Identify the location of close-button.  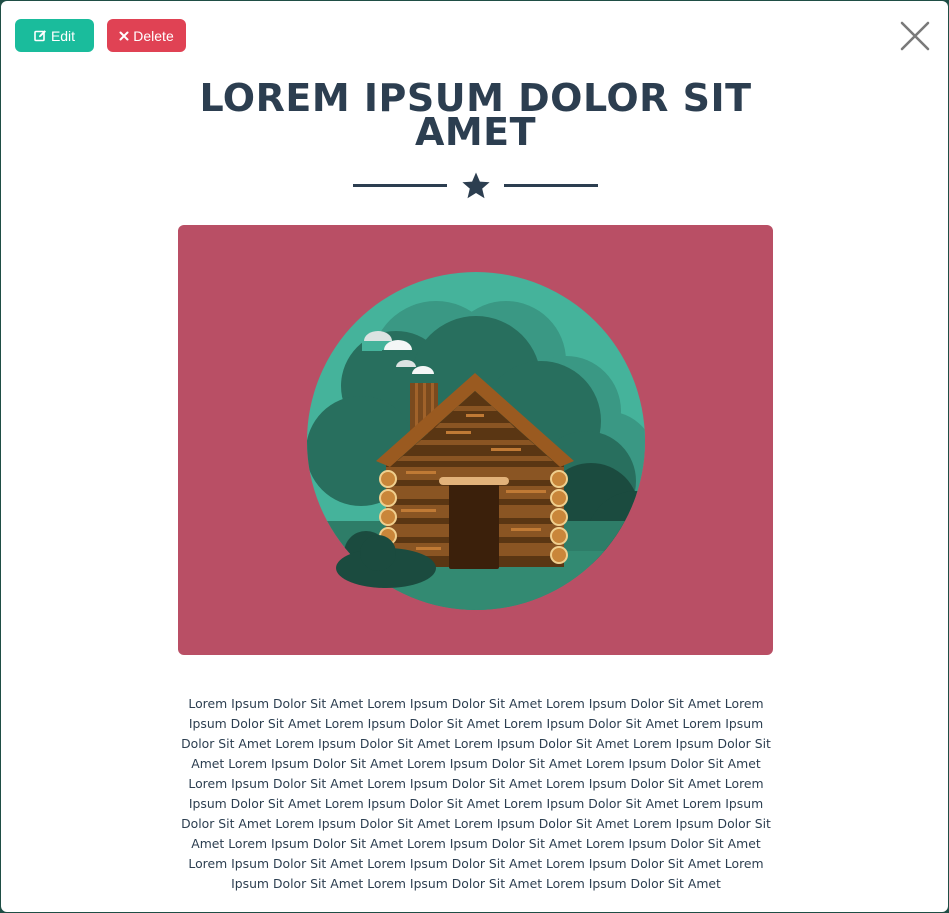
(915, 36).